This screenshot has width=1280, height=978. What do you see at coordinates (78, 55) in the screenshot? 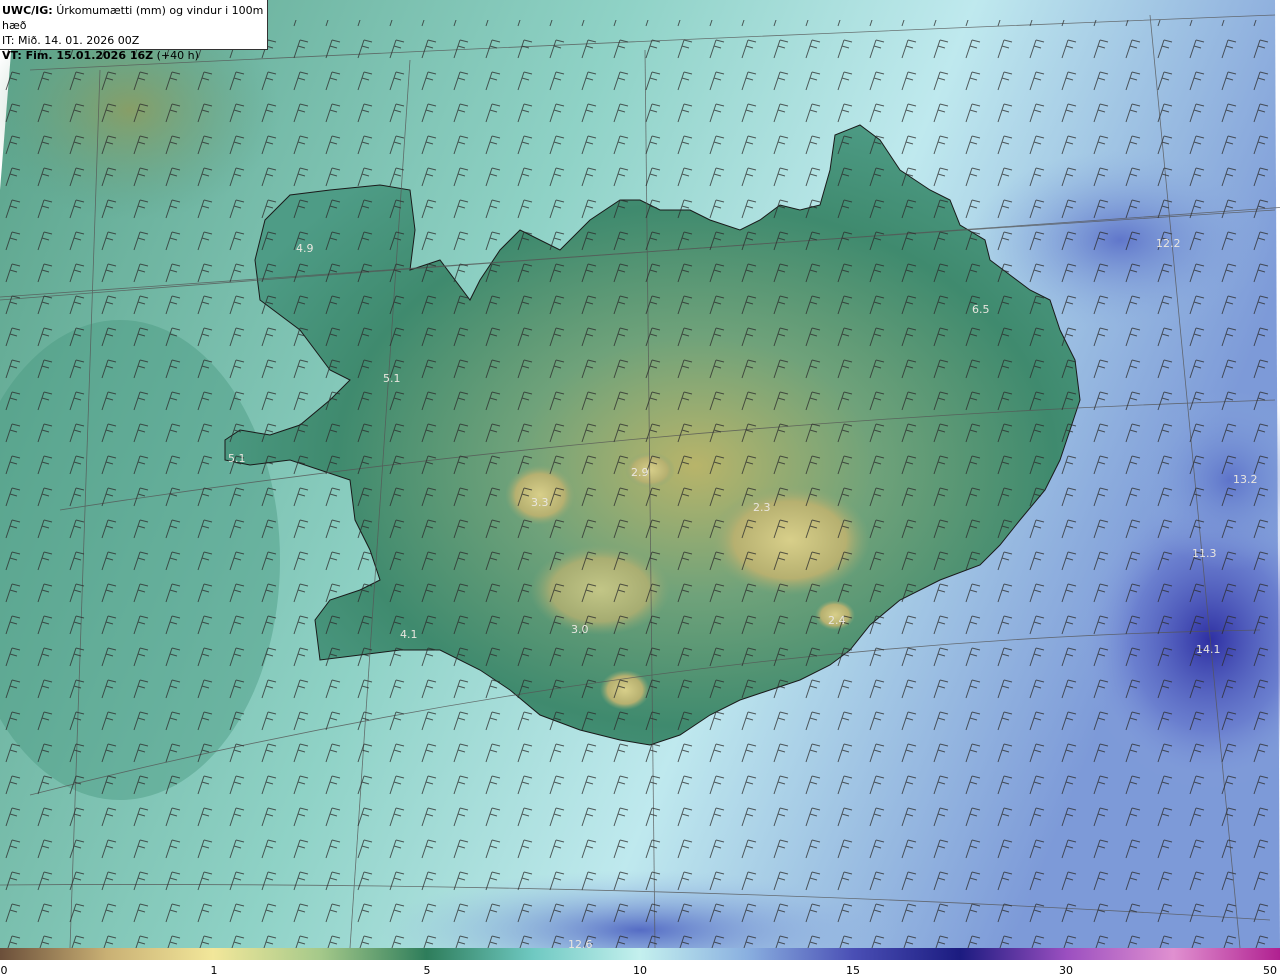
I see `valid-time: VT: Fim. 15.01.2026 16Z` at bounding box center [78, 55].